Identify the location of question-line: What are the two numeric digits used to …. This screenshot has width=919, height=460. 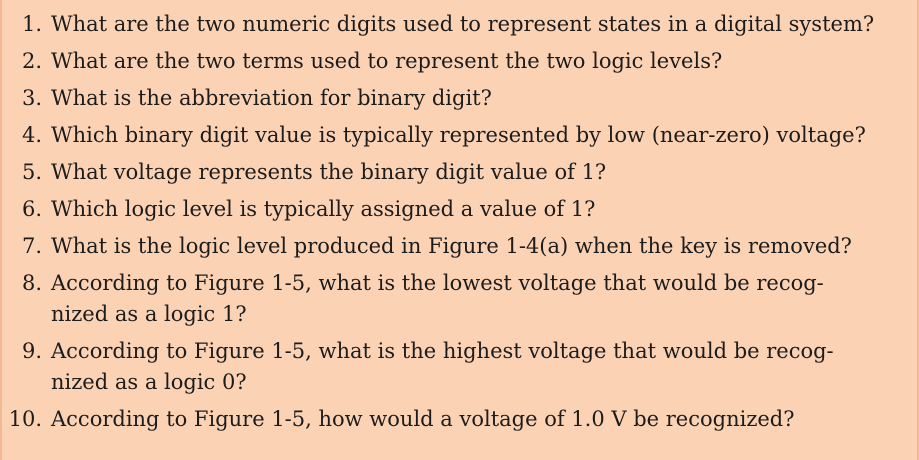
(463, 24).